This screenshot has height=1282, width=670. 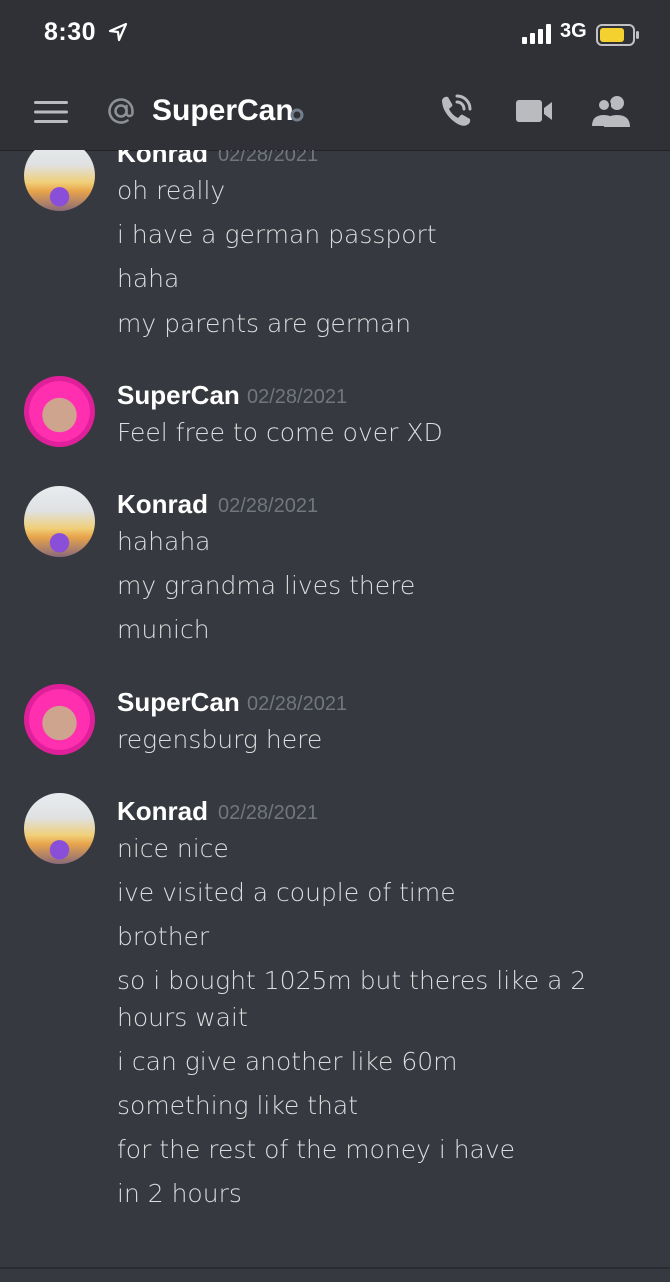 What do you see at coordinates (179, 1193) in the screenshot?
I see `message-text: in 2 hours` at bounding box center [179, 1193].